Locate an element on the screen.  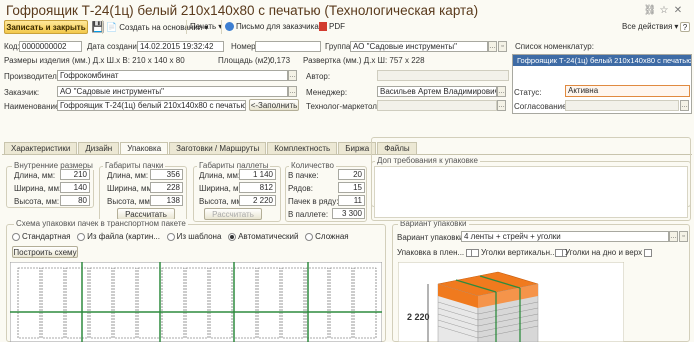
corners-bottom-check: Уголки на дно и верх is located at coordinates (604, 252).